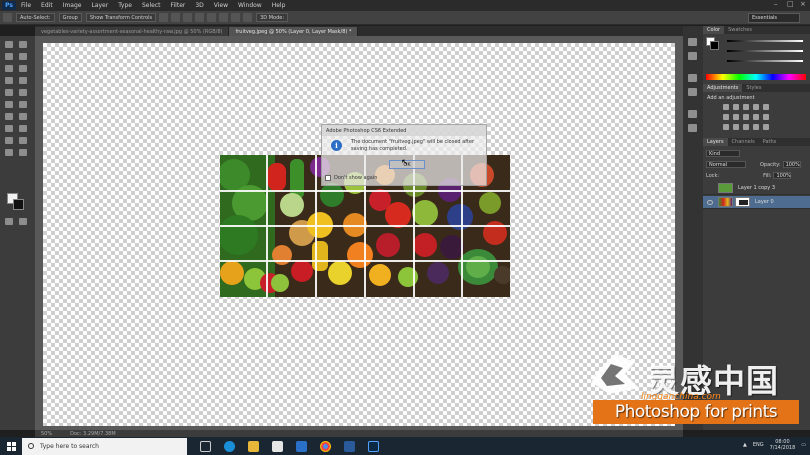 This screenshot has width=810, height=455. Describe the element at coordinates (221, 5) in the screenshot. I see `menu-view: View` at that location.